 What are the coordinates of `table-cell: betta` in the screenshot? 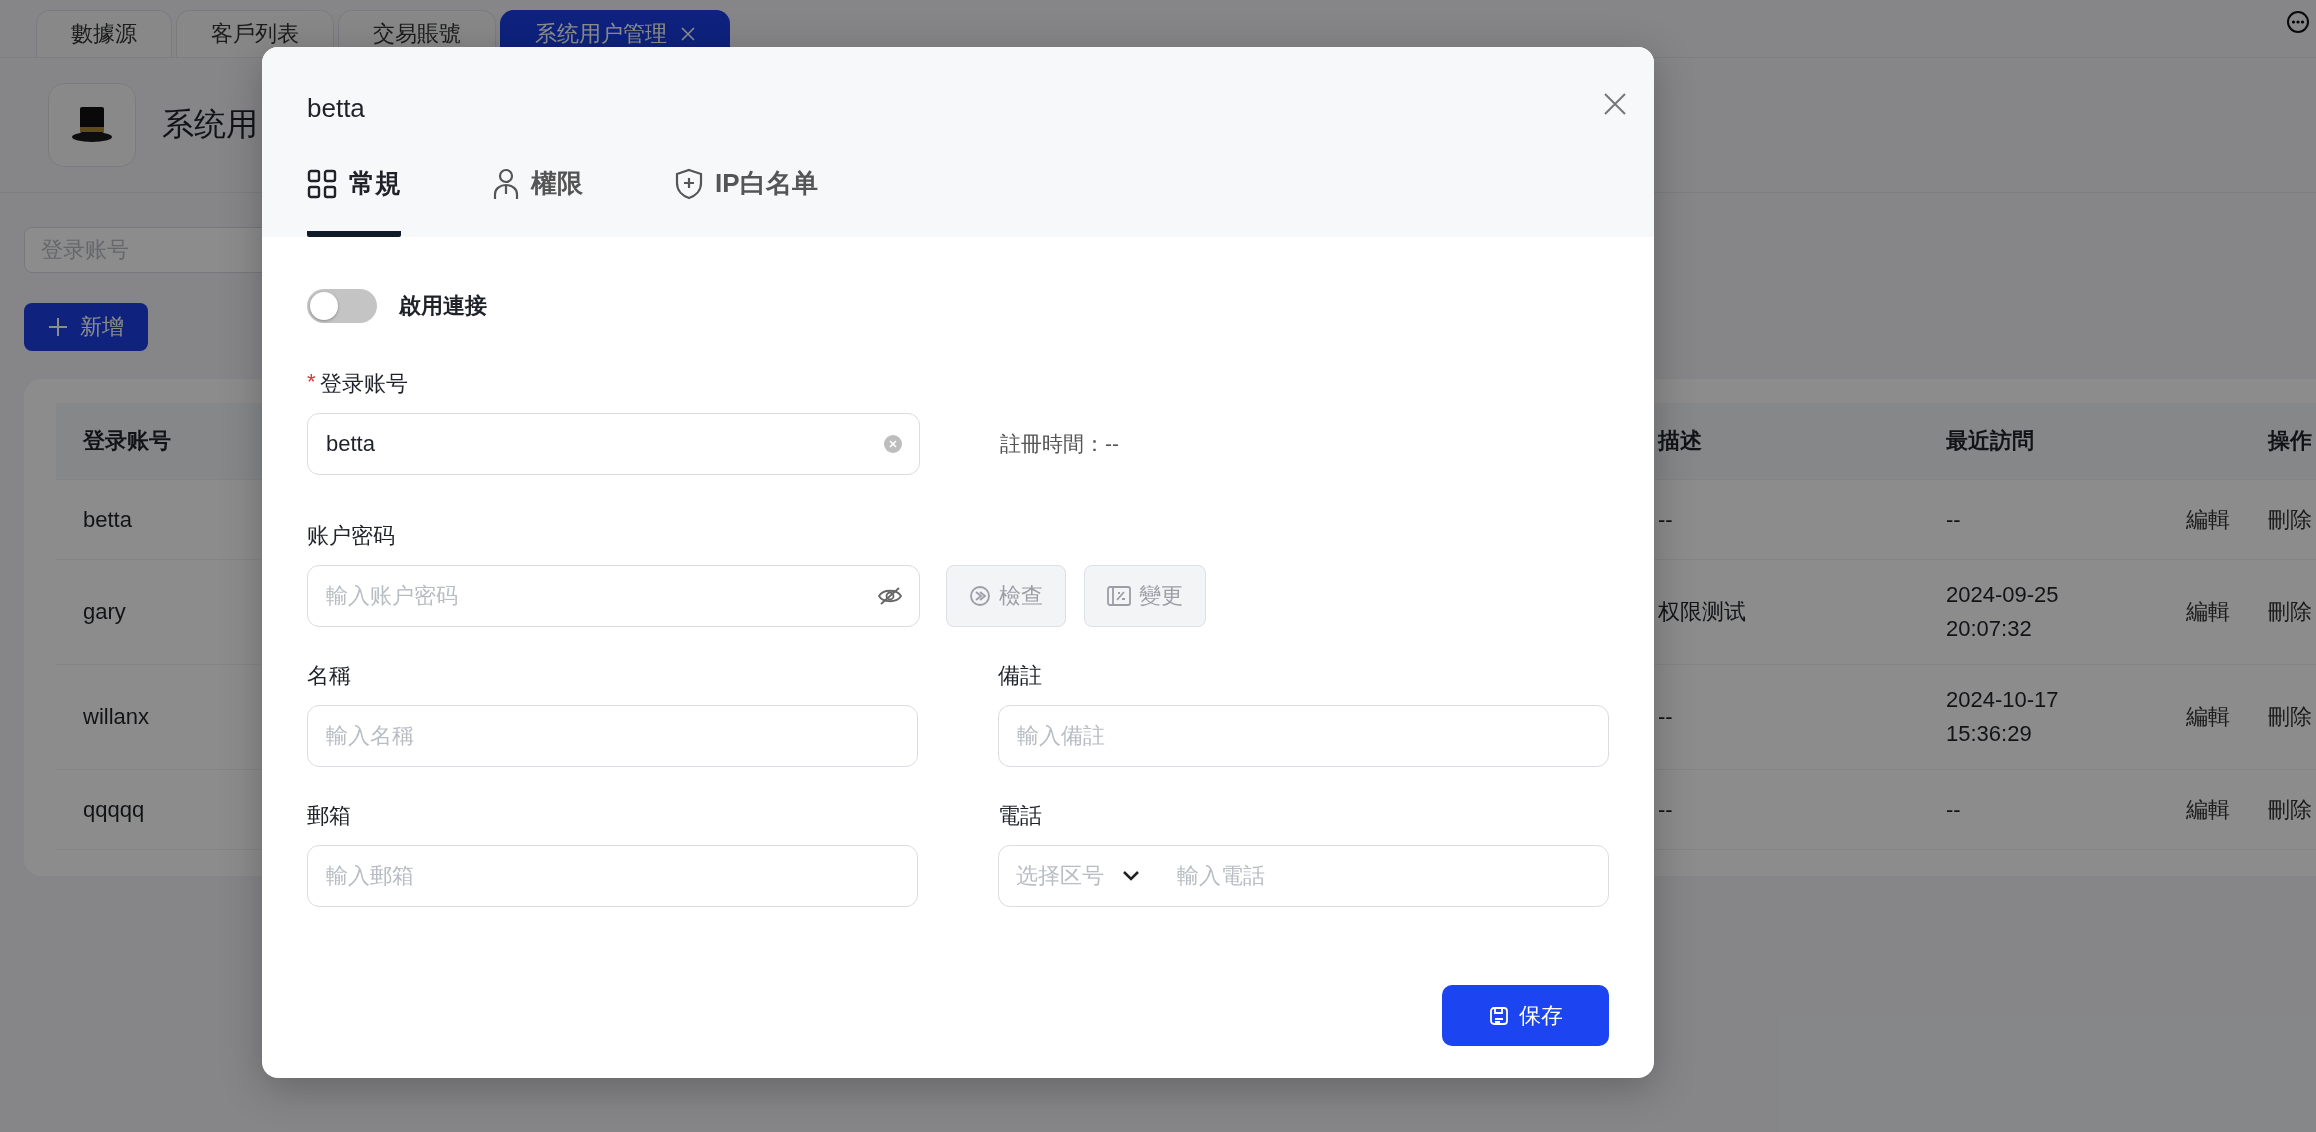 It's located at (107, 519).